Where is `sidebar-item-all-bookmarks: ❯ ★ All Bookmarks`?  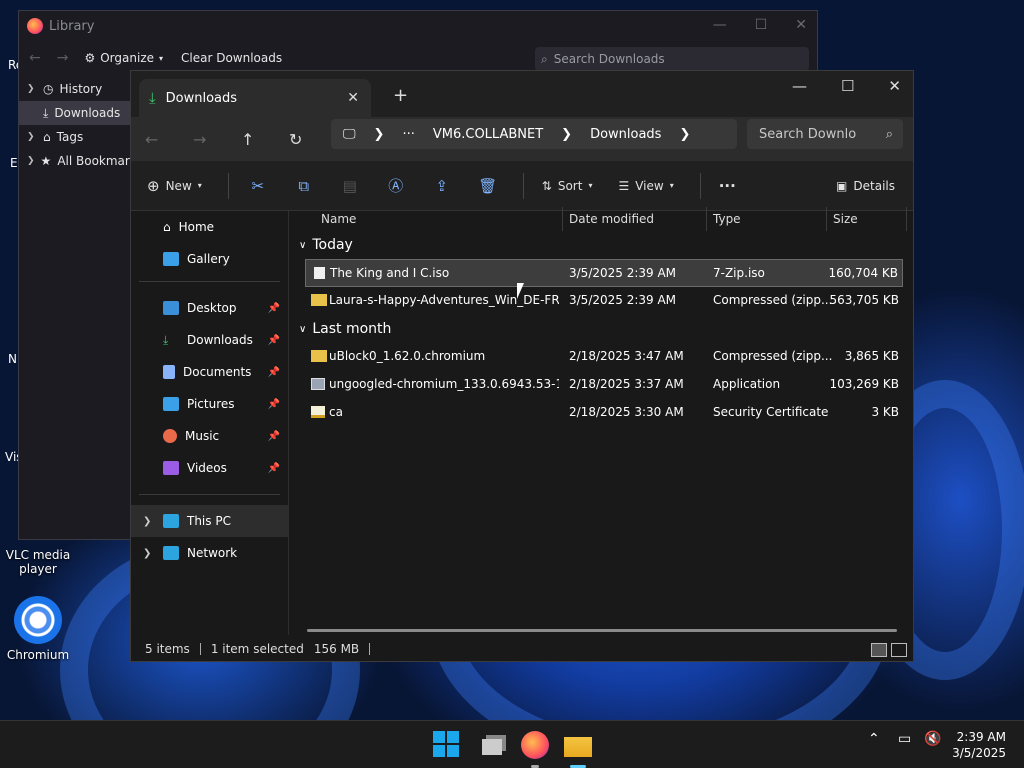
sidebar-item-all-bookmarks: ❯ ★ All Bookmarks is located at coordinates (75, 161).